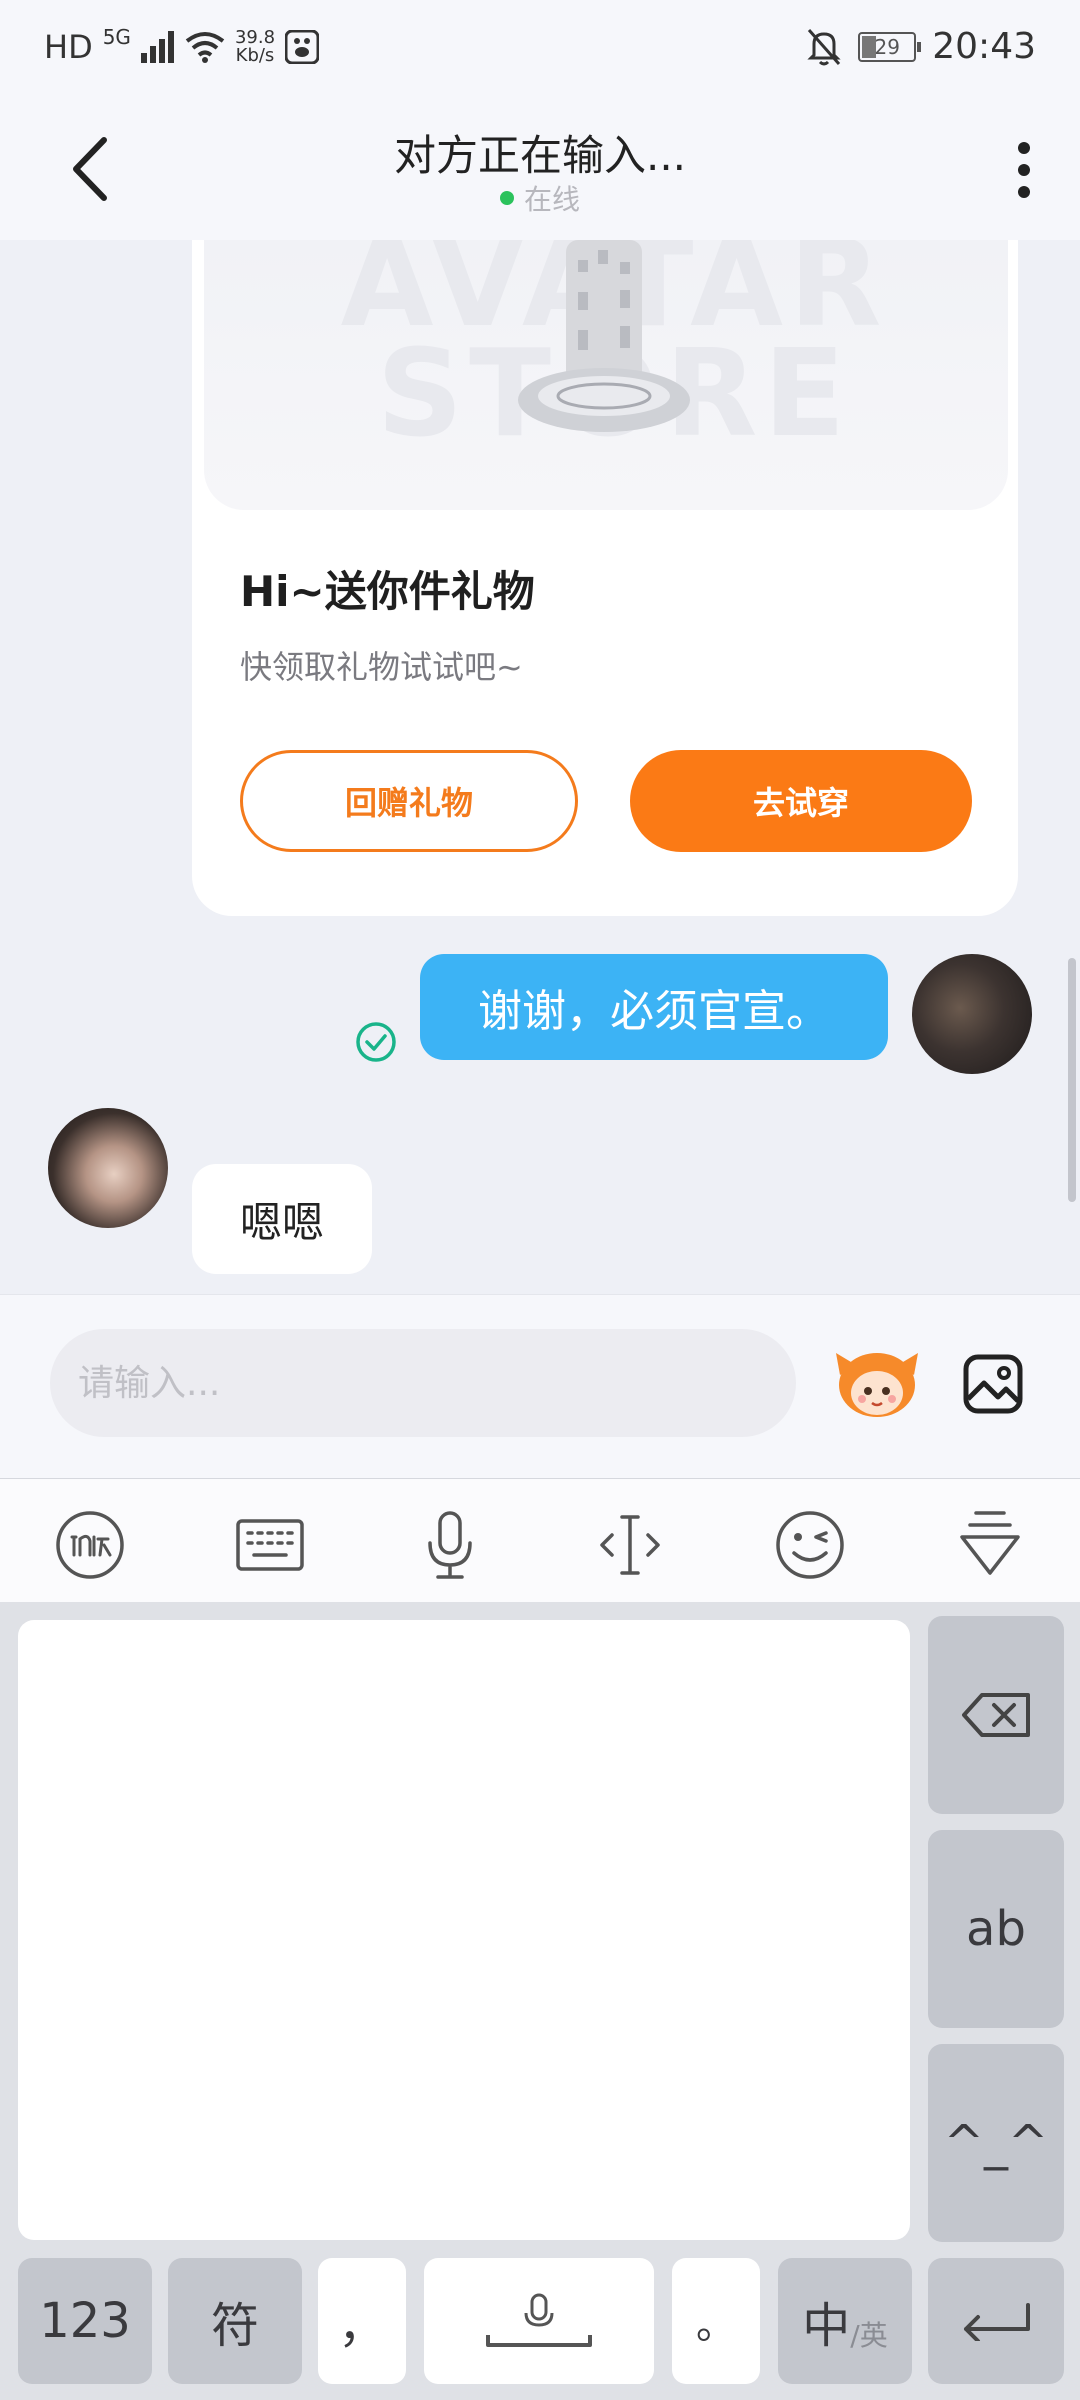  Describe the element at coordinates (984, 46) in the screenshot. I see `clock: 20:43` at that location.